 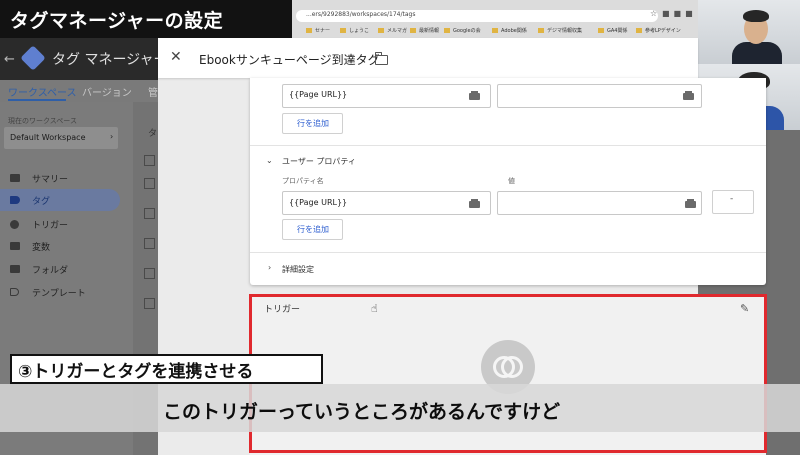 I want to click on video-title: タグマネージャーの設定, so click(x=117, y=21).